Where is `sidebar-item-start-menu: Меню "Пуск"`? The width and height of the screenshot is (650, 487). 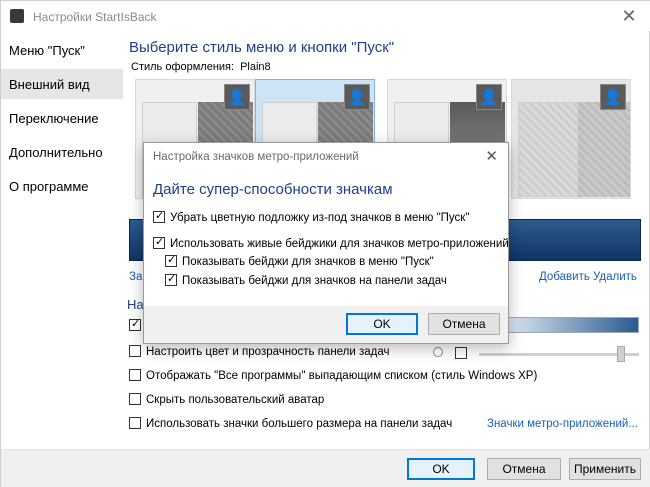 sidebar-item-start-menu: Меню "Пуск" is located at coordinates (62, 50).